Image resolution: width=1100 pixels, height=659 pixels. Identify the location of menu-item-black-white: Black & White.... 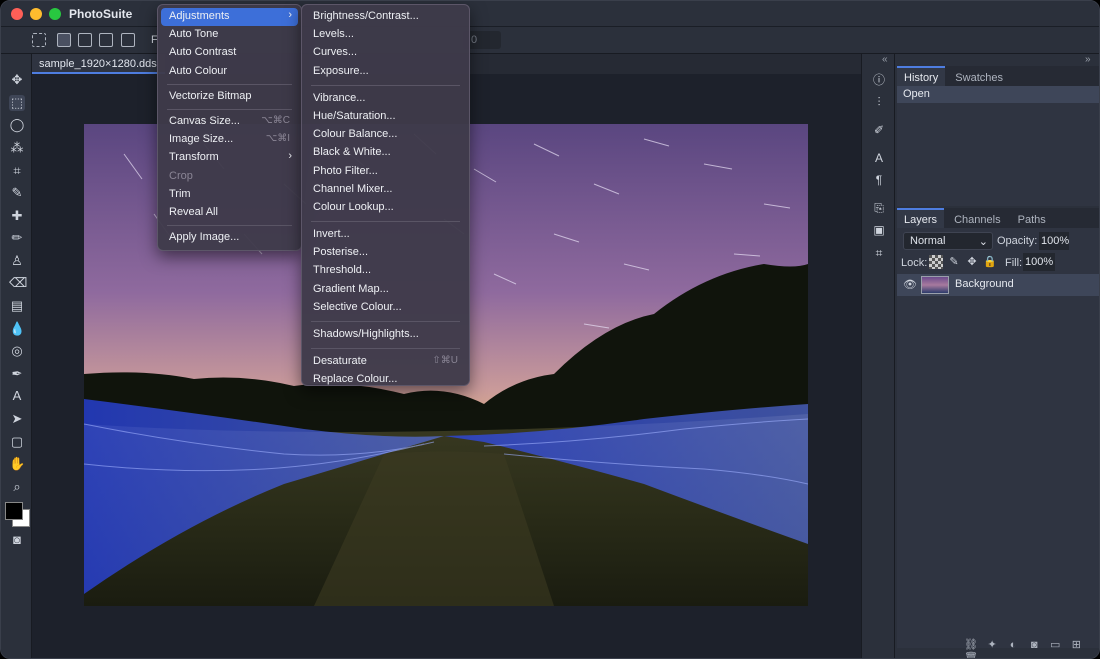
(385, 153).